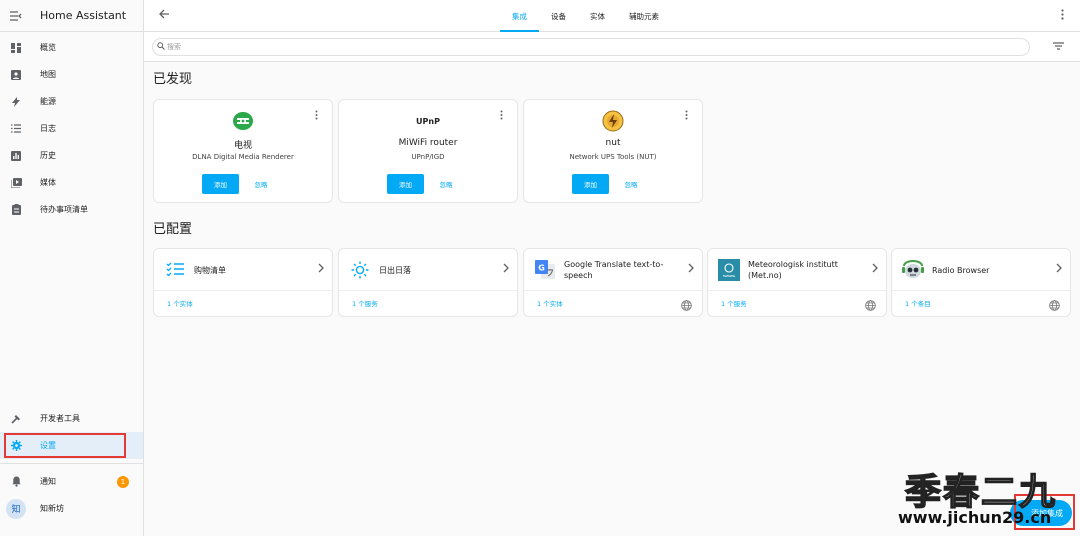  I want to click on back-arrow-icon, so click(164, 16).